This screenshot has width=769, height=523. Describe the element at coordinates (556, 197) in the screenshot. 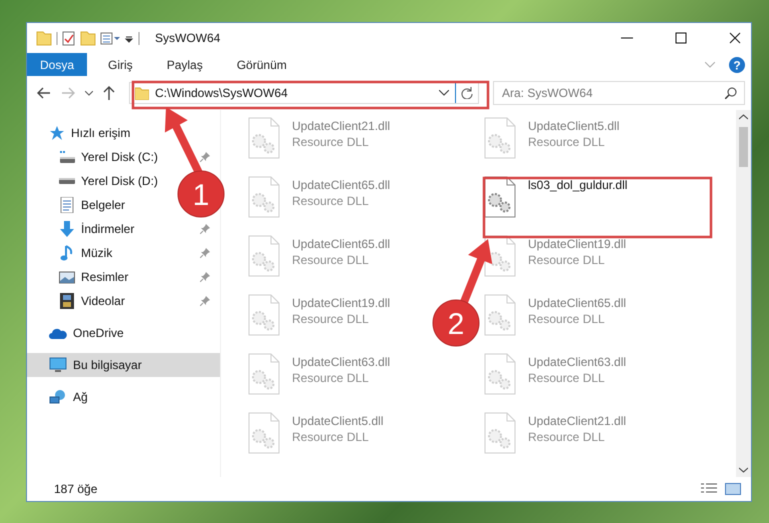

I see `file-item: ls03_dol_guldur.dll` at that location.